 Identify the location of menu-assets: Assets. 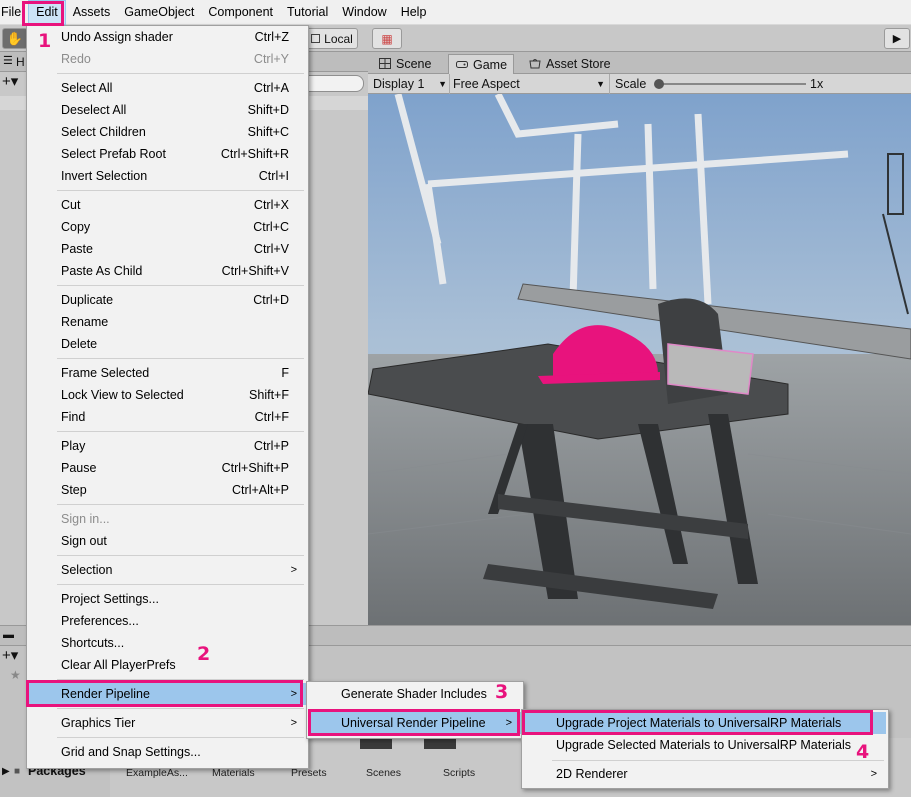
(92, 12).